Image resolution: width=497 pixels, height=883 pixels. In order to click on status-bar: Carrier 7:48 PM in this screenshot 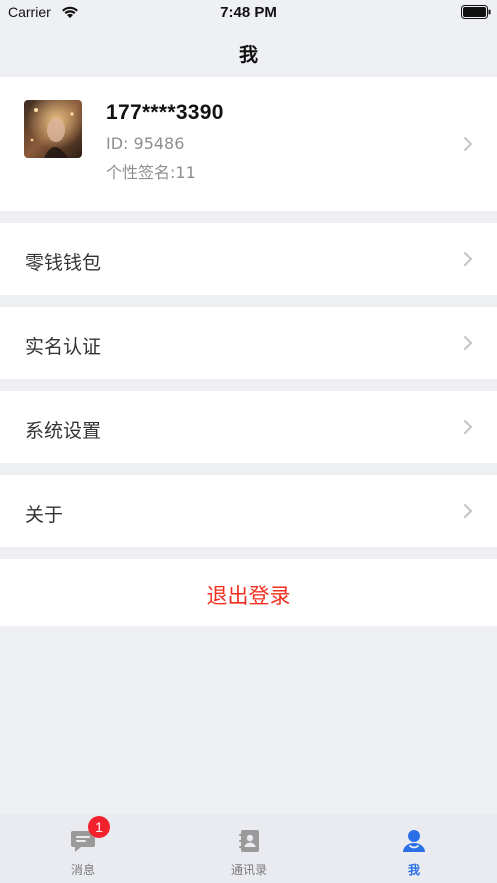, I will do `click(248, 13)`.